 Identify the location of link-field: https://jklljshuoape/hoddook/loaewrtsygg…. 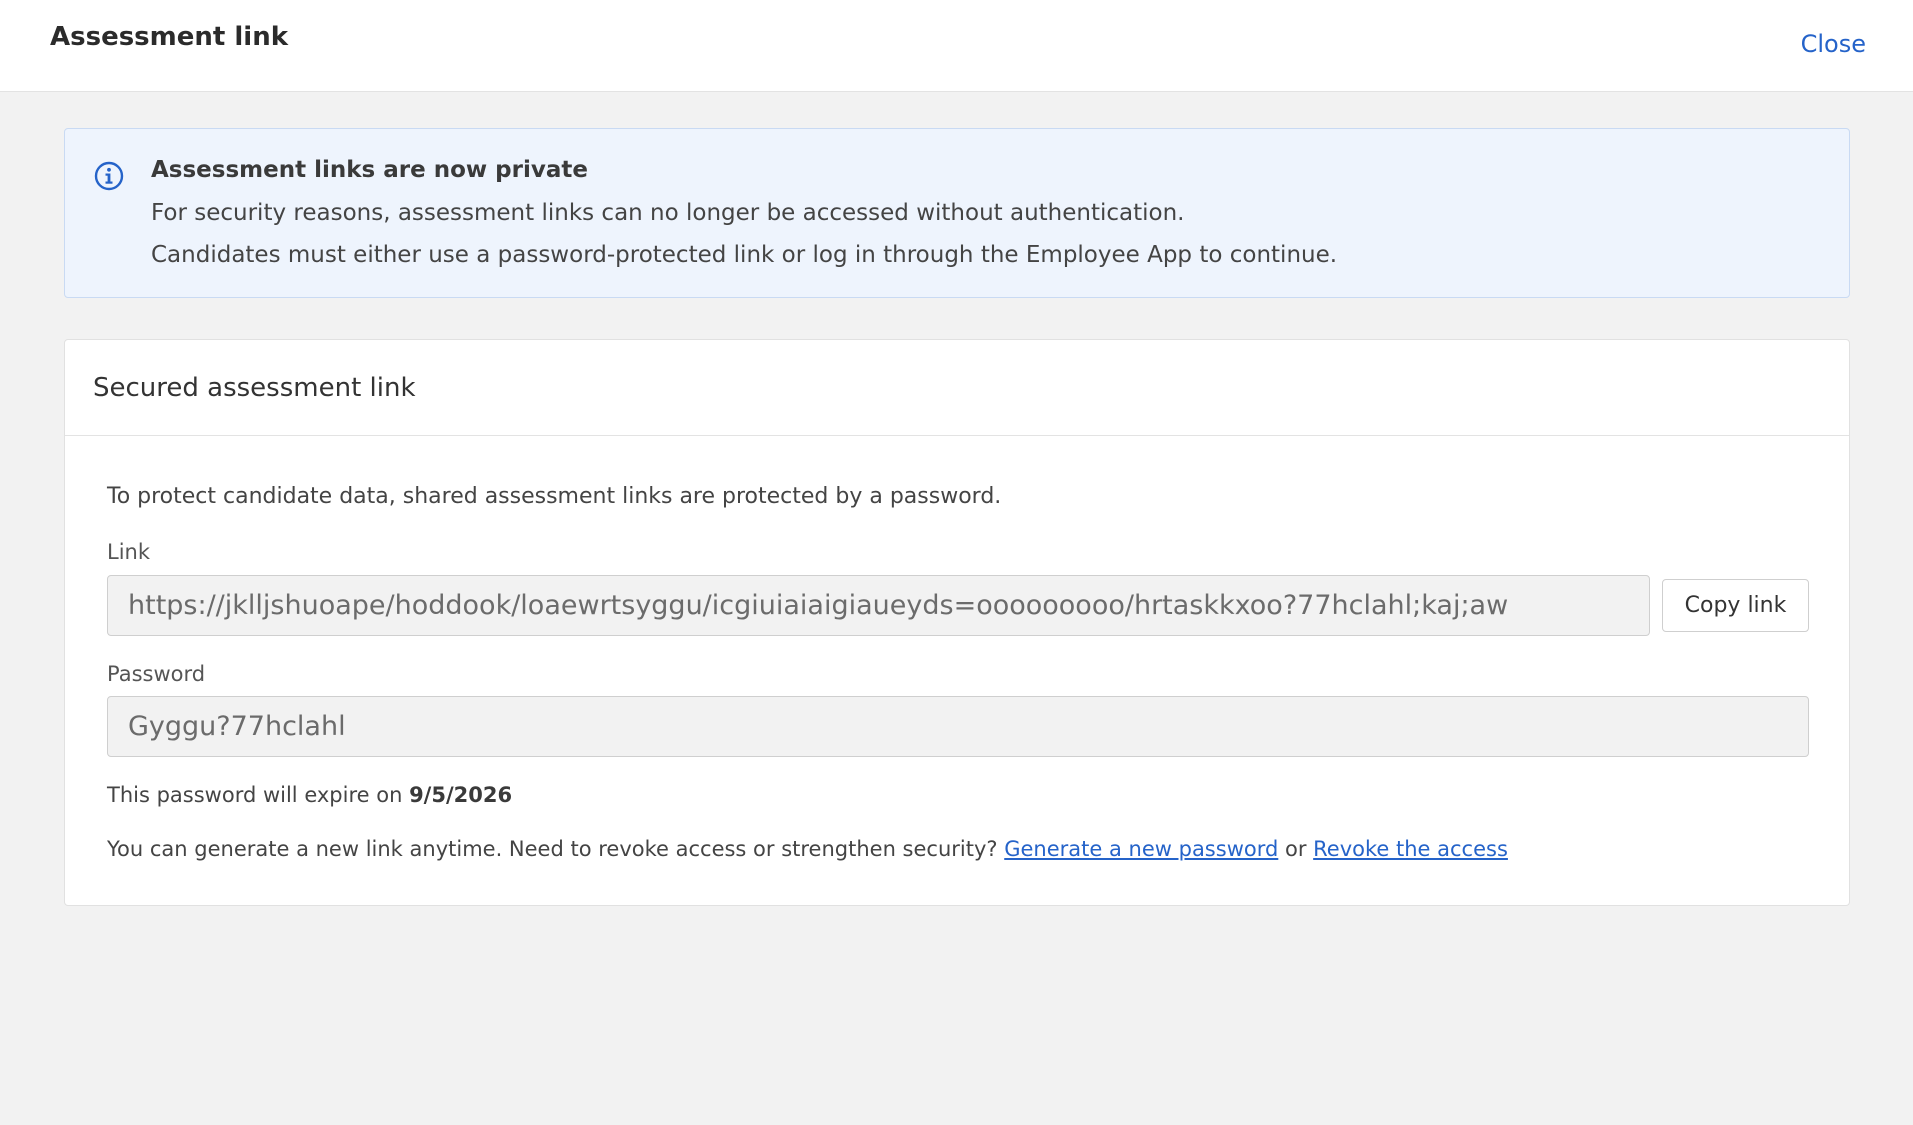
(878, 605).